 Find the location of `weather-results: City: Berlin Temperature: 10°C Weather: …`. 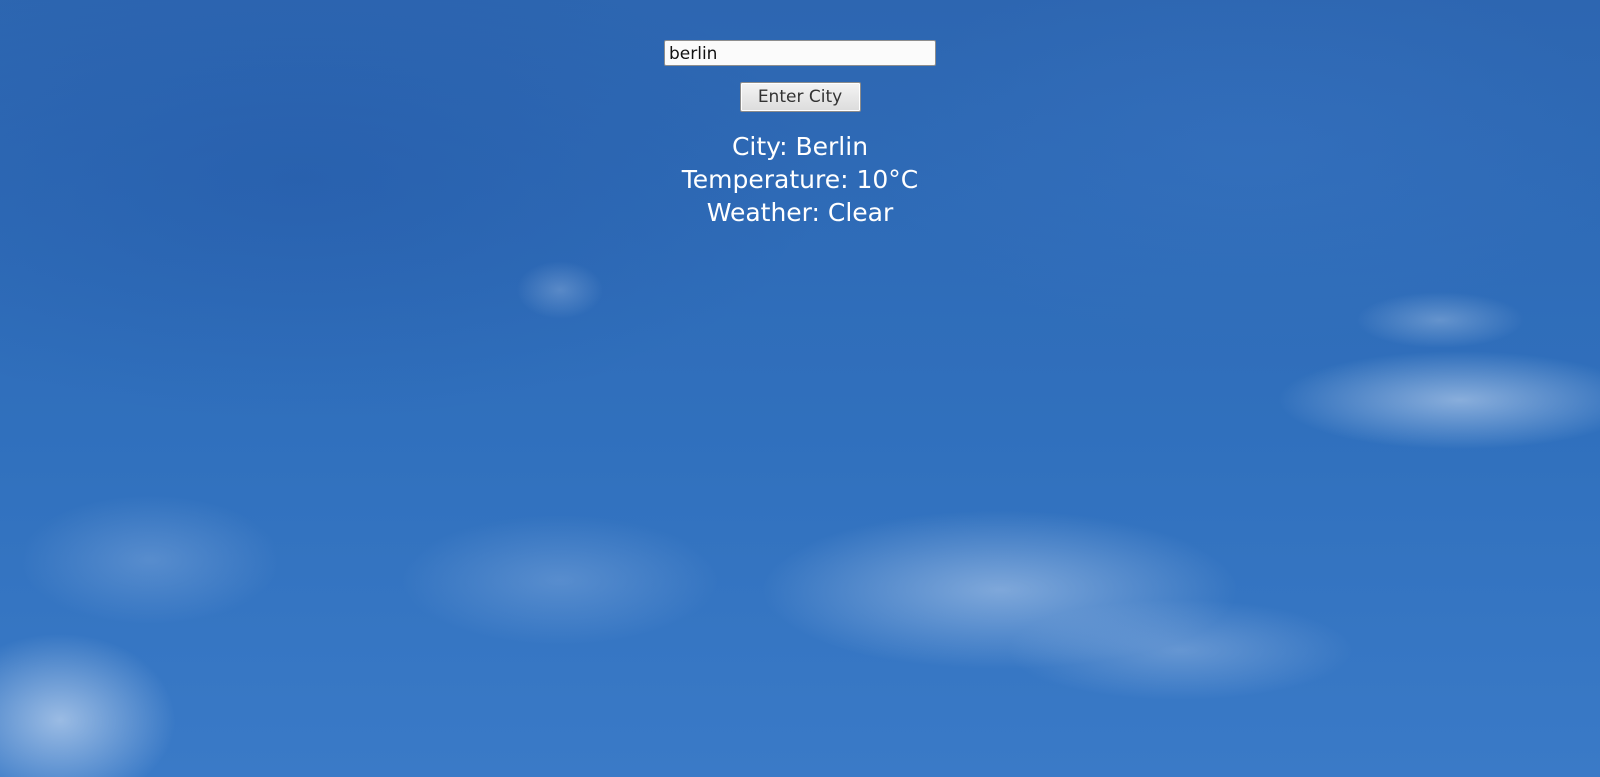

weather-results: City: Berlin Temperature: 10°C Weather: … is located at coordinates (800, 179).